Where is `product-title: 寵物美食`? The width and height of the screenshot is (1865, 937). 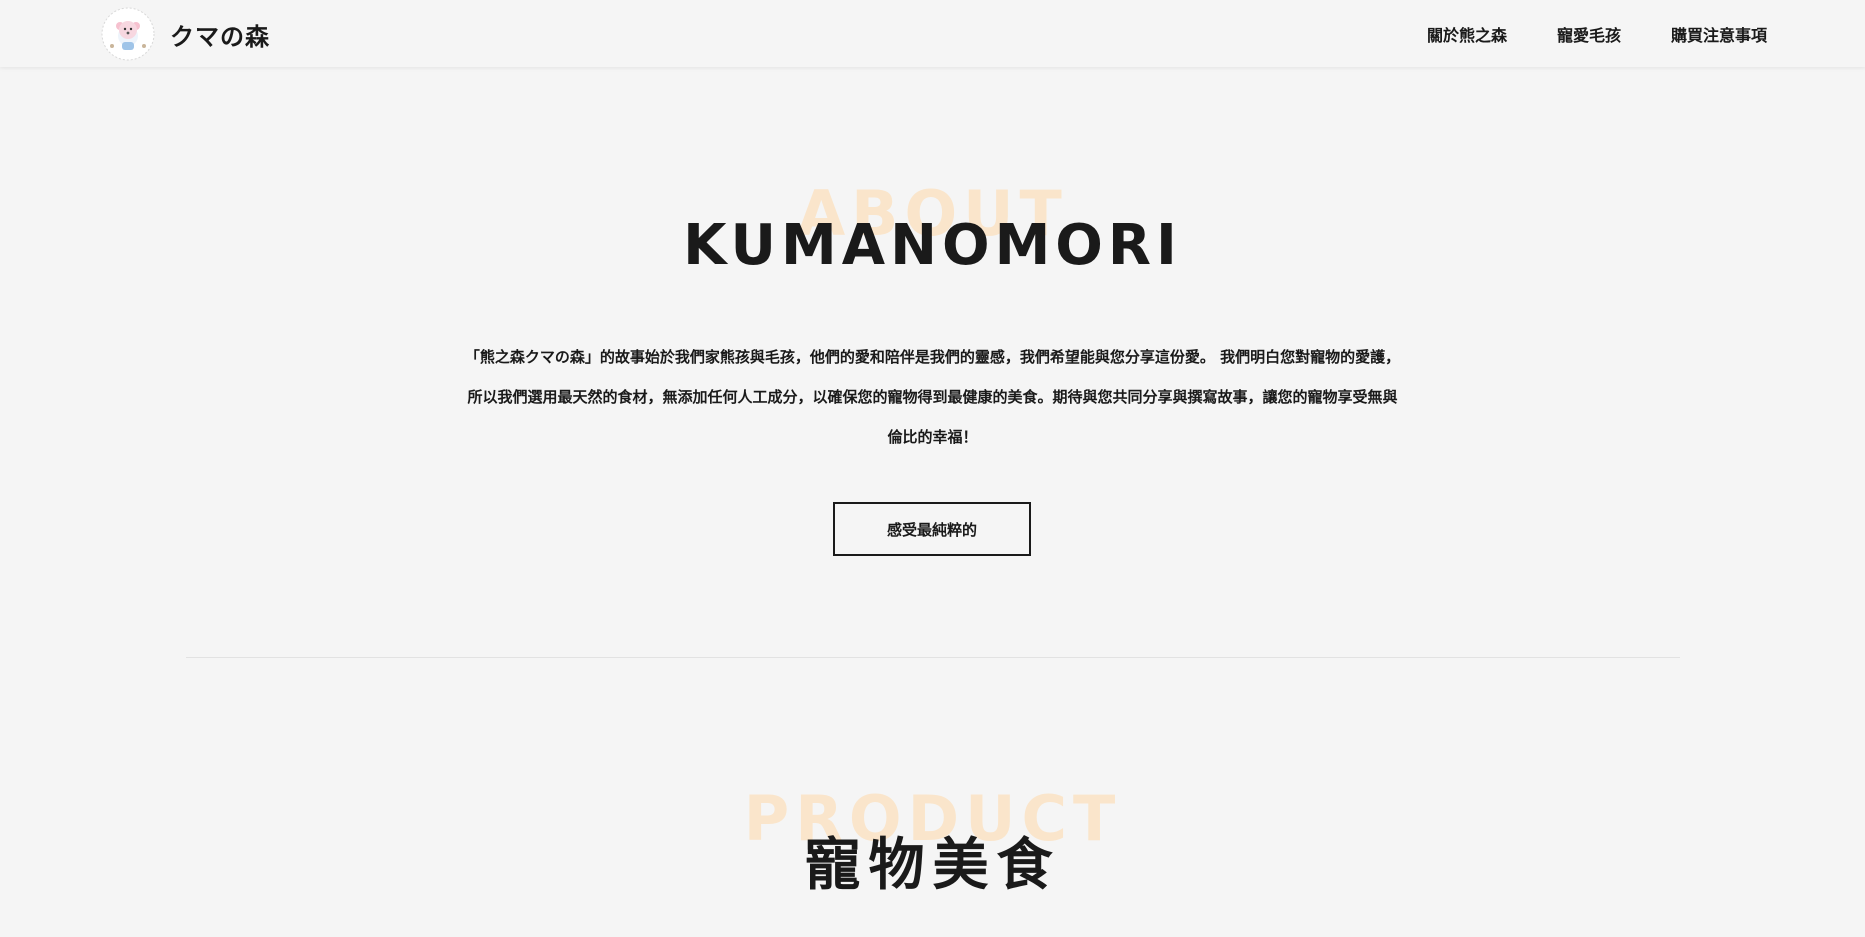 product-title: 寵物美食 is located at coordinates (932, 865).